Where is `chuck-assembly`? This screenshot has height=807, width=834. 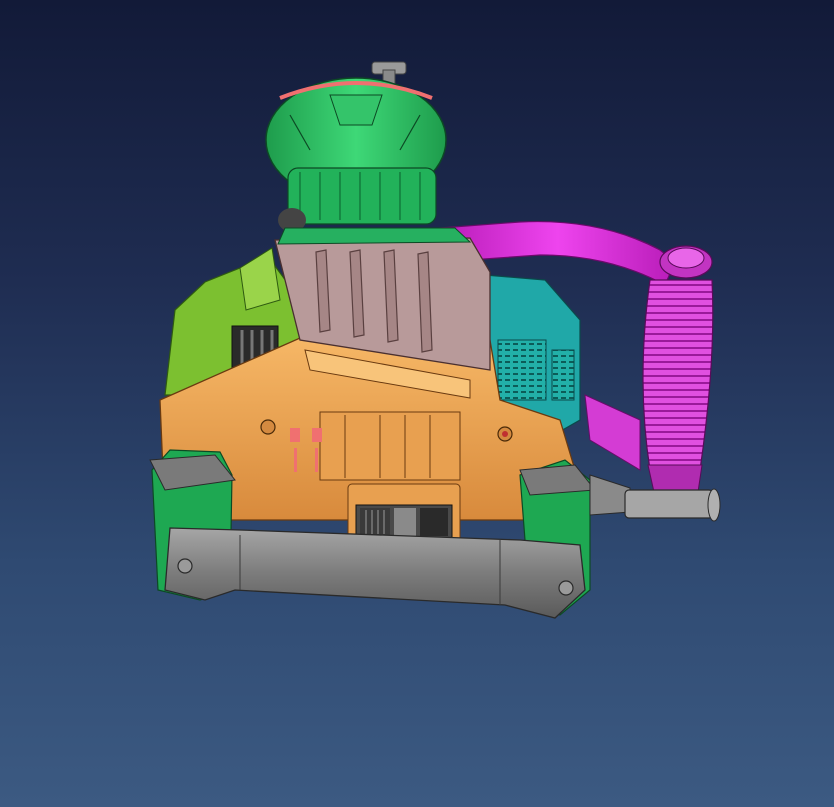 chuck-assembly is located at coordinates (356, 146).